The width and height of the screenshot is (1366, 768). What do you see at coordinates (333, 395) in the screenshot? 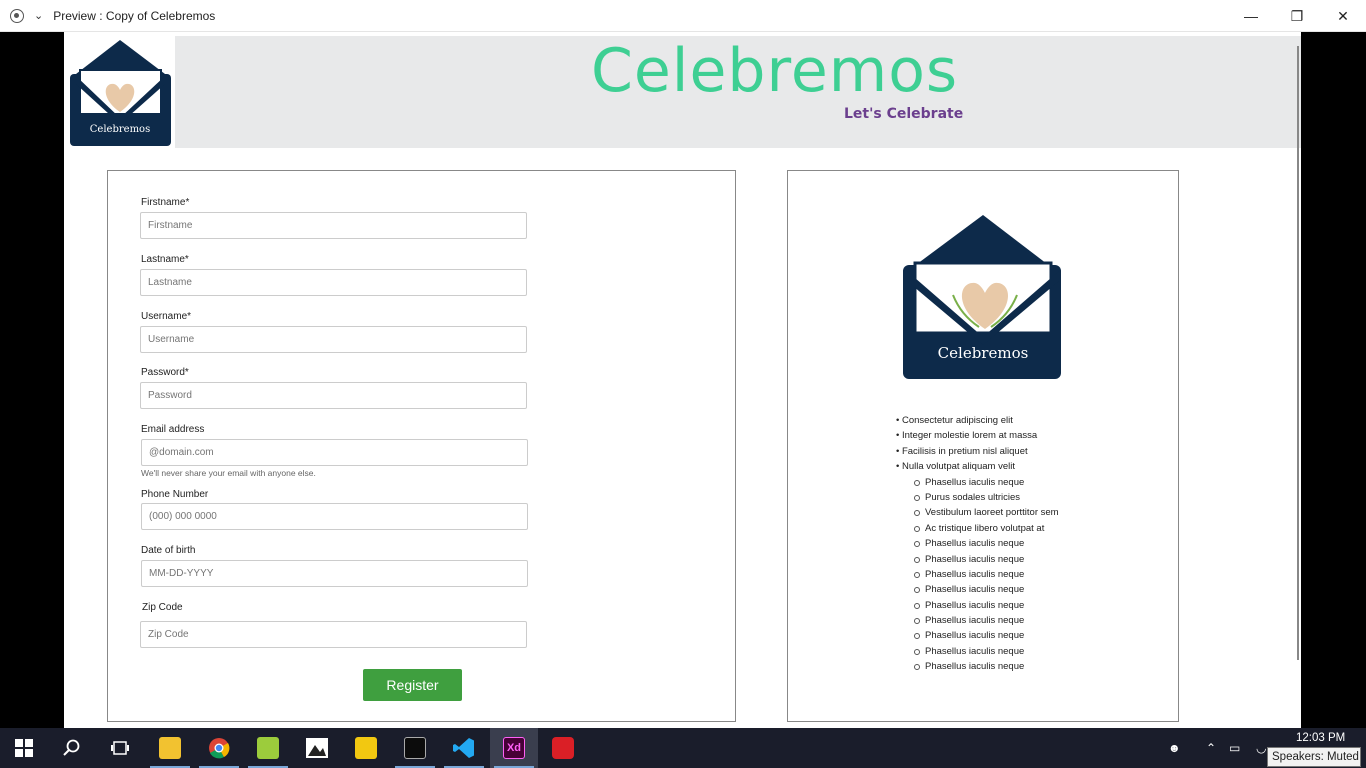
I see `password-input` at bounding box center [333, 395].